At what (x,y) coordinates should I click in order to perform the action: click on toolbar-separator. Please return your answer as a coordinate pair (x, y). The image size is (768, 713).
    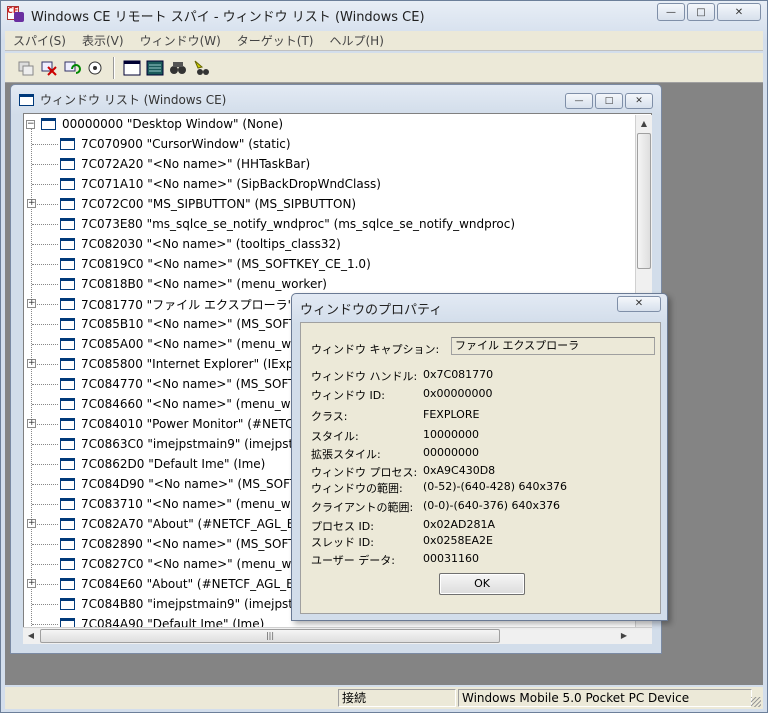
    Looking at the image, I should click on (114, 67).